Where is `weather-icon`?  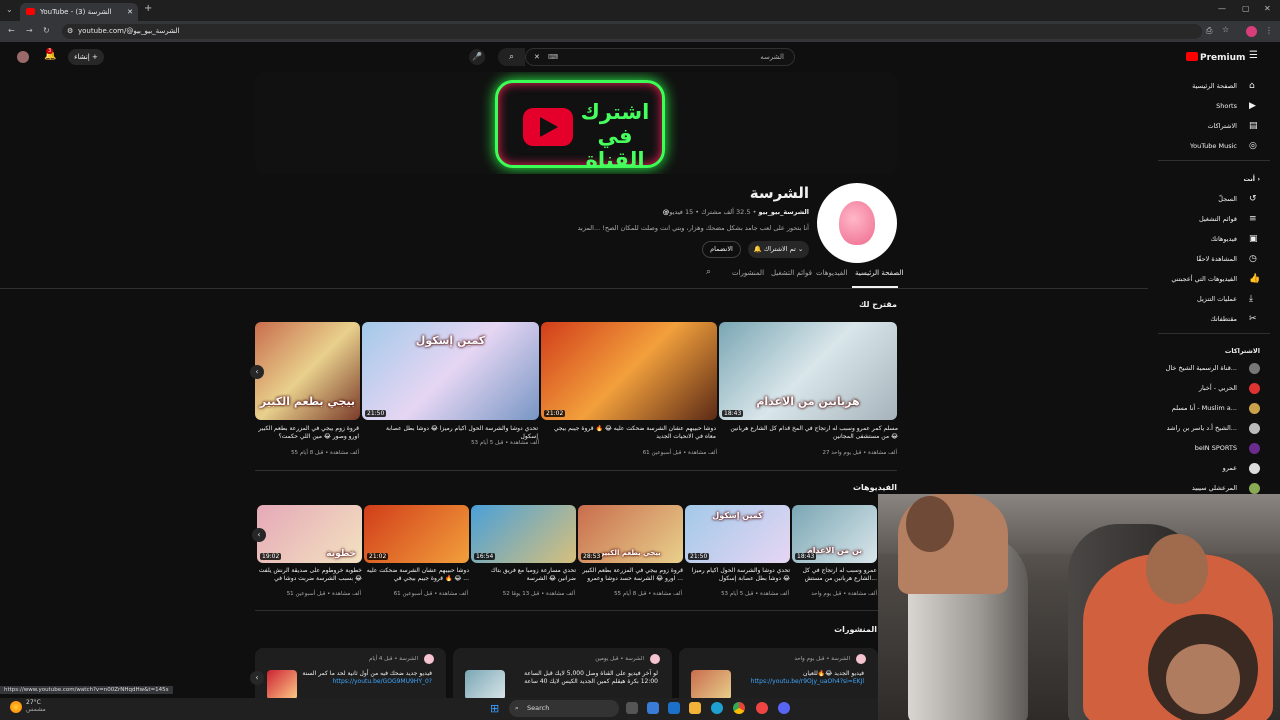
weather-icon is located at coordinates (16, 707).